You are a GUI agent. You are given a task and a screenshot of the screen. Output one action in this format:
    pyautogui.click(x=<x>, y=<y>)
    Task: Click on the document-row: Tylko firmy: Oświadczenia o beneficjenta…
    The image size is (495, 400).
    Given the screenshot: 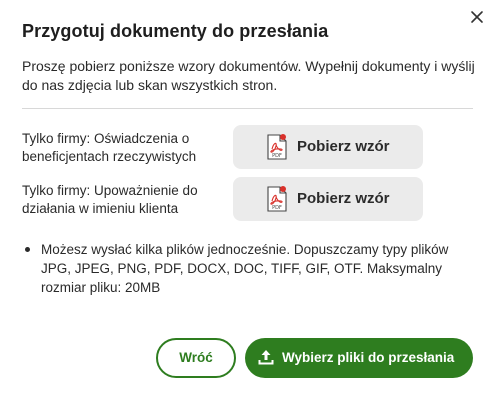 What is the action you would take?
    pyautogui.click(x=247, y=148)
    